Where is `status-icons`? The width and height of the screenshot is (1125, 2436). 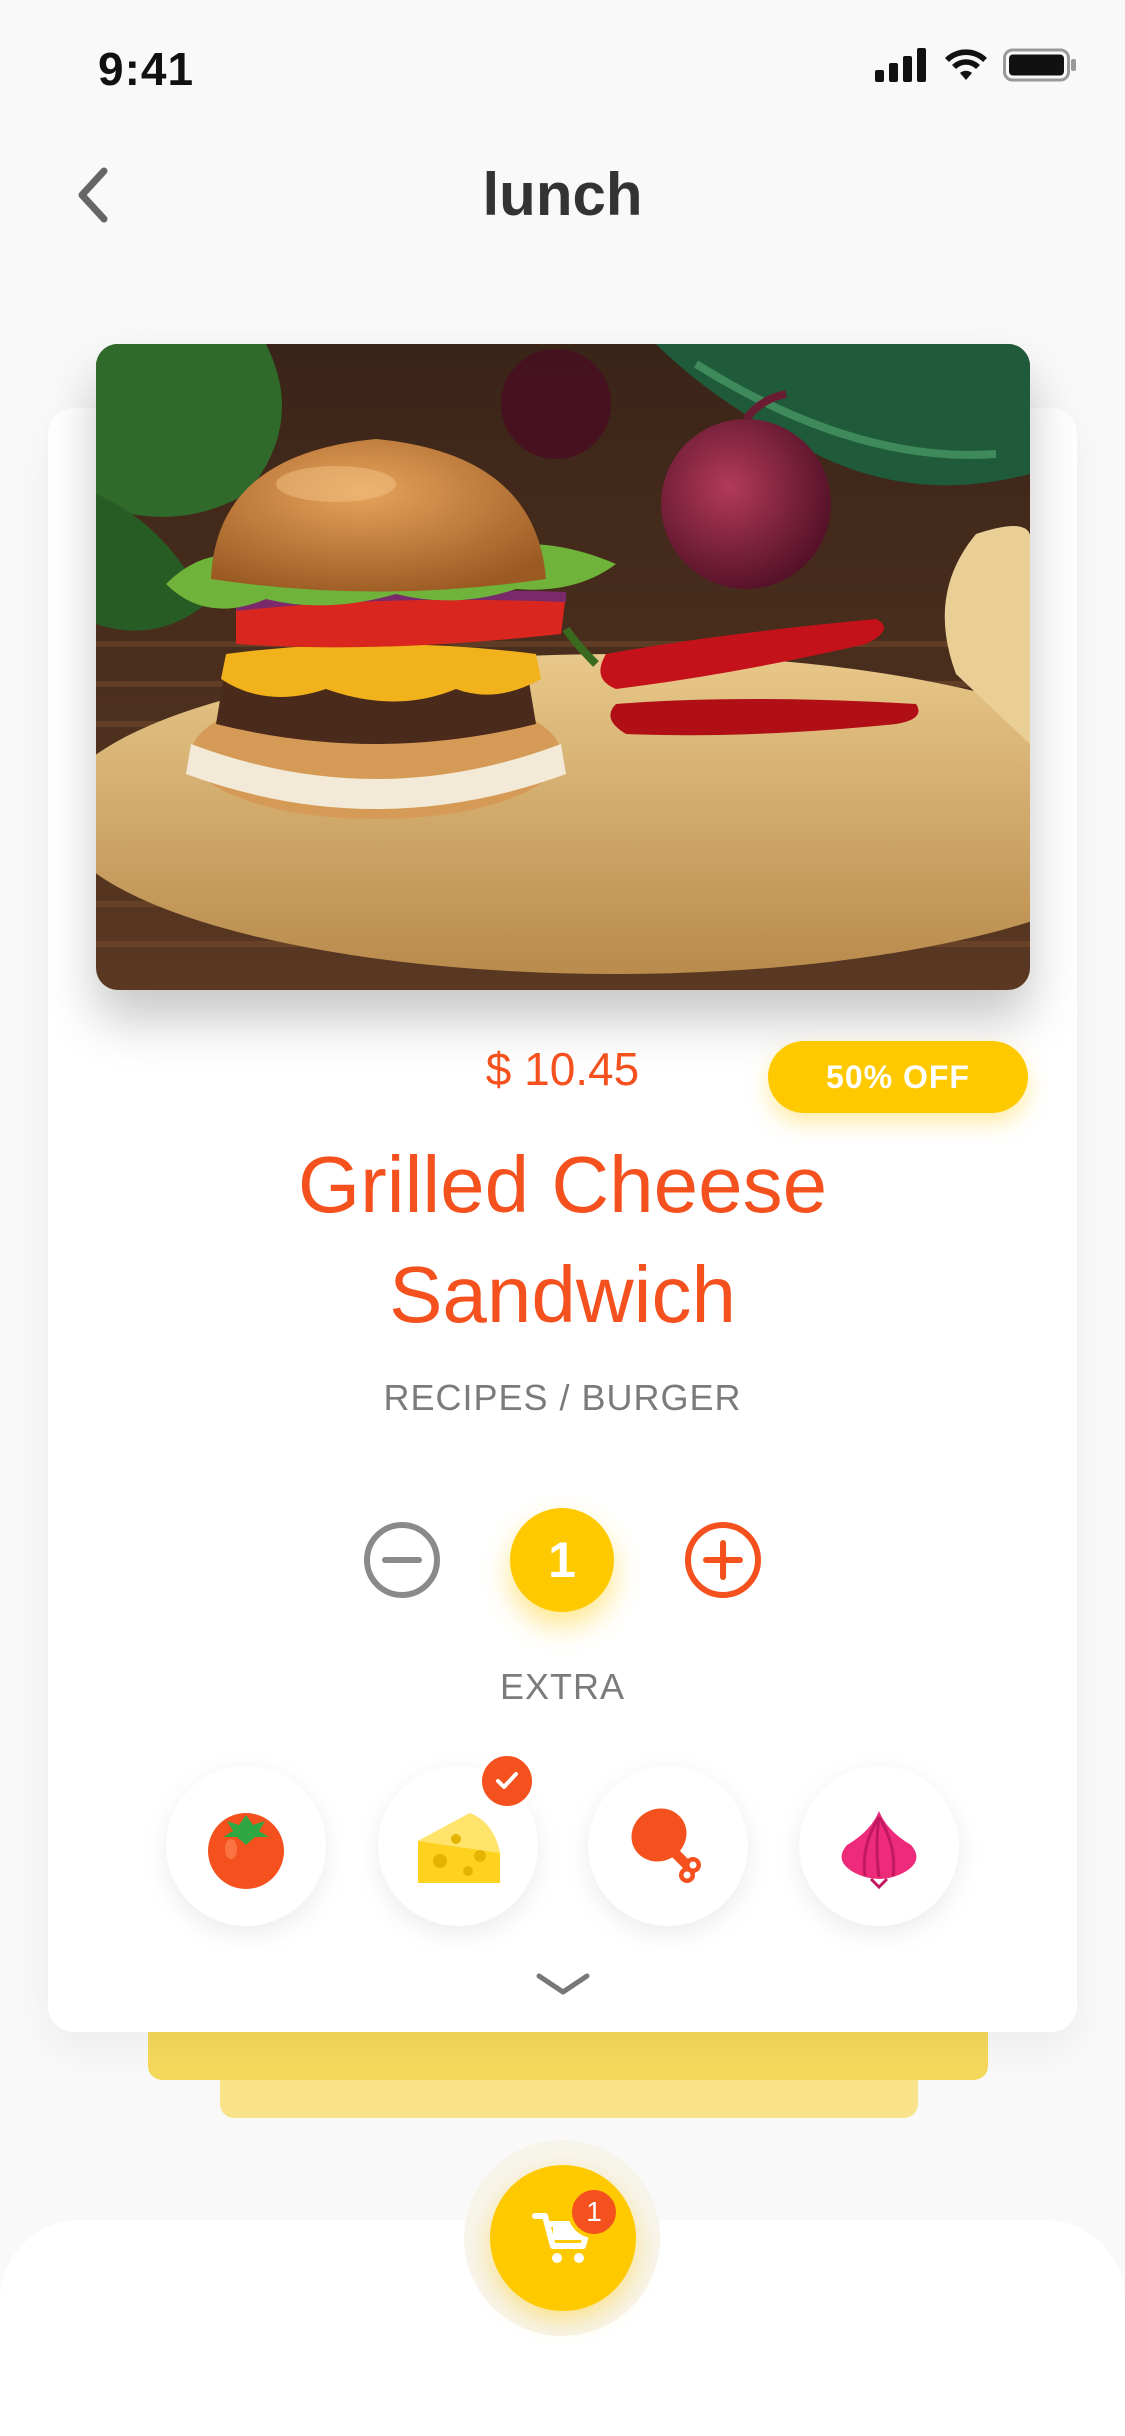 status-icons is located at coordinates (976, 65).